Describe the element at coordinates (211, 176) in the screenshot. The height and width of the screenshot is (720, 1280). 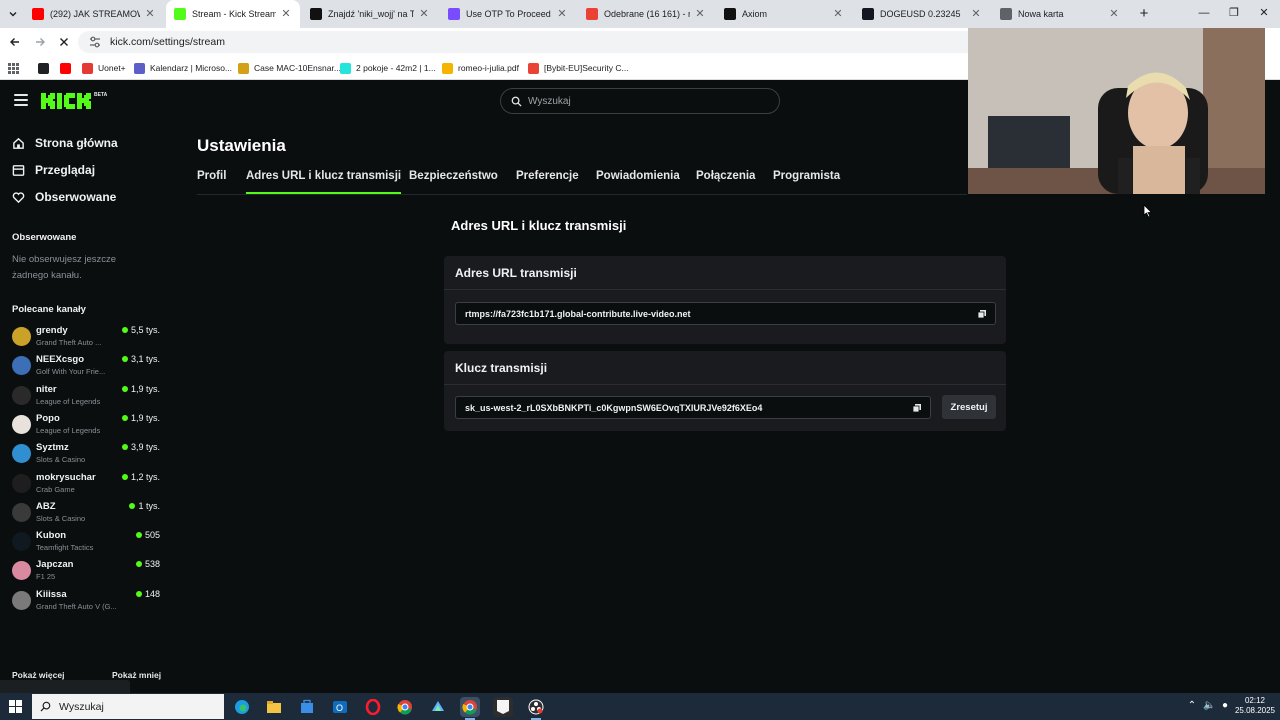
I see `settings-tab: Profil` at that location.